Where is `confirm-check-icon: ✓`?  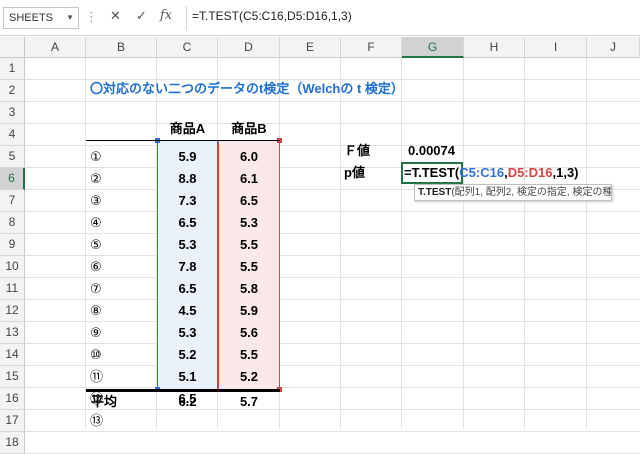 confirm-check-icon: ✓ is located at coordinates (141, 16).